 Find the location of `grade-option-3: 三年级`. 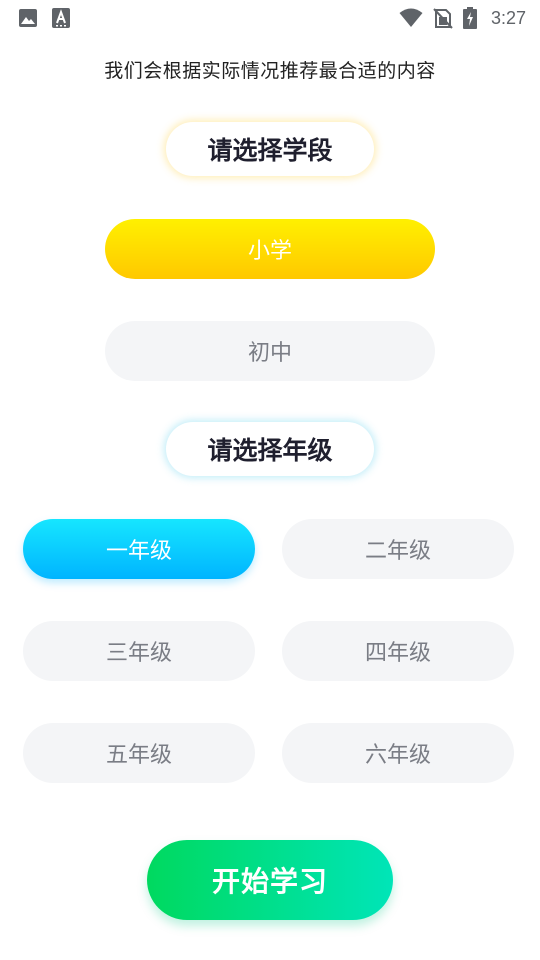

grade-option-3: 三年级 is located at coordinates (139, 651).